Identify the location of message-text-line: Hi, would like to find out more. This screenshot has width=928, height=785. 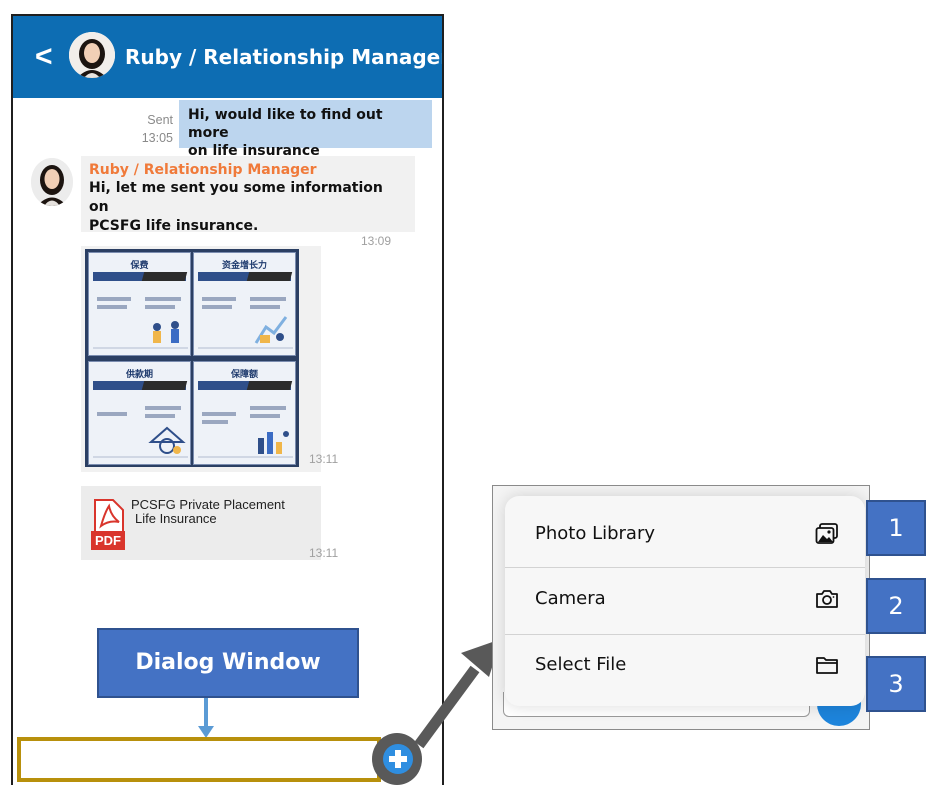
(285, 124).